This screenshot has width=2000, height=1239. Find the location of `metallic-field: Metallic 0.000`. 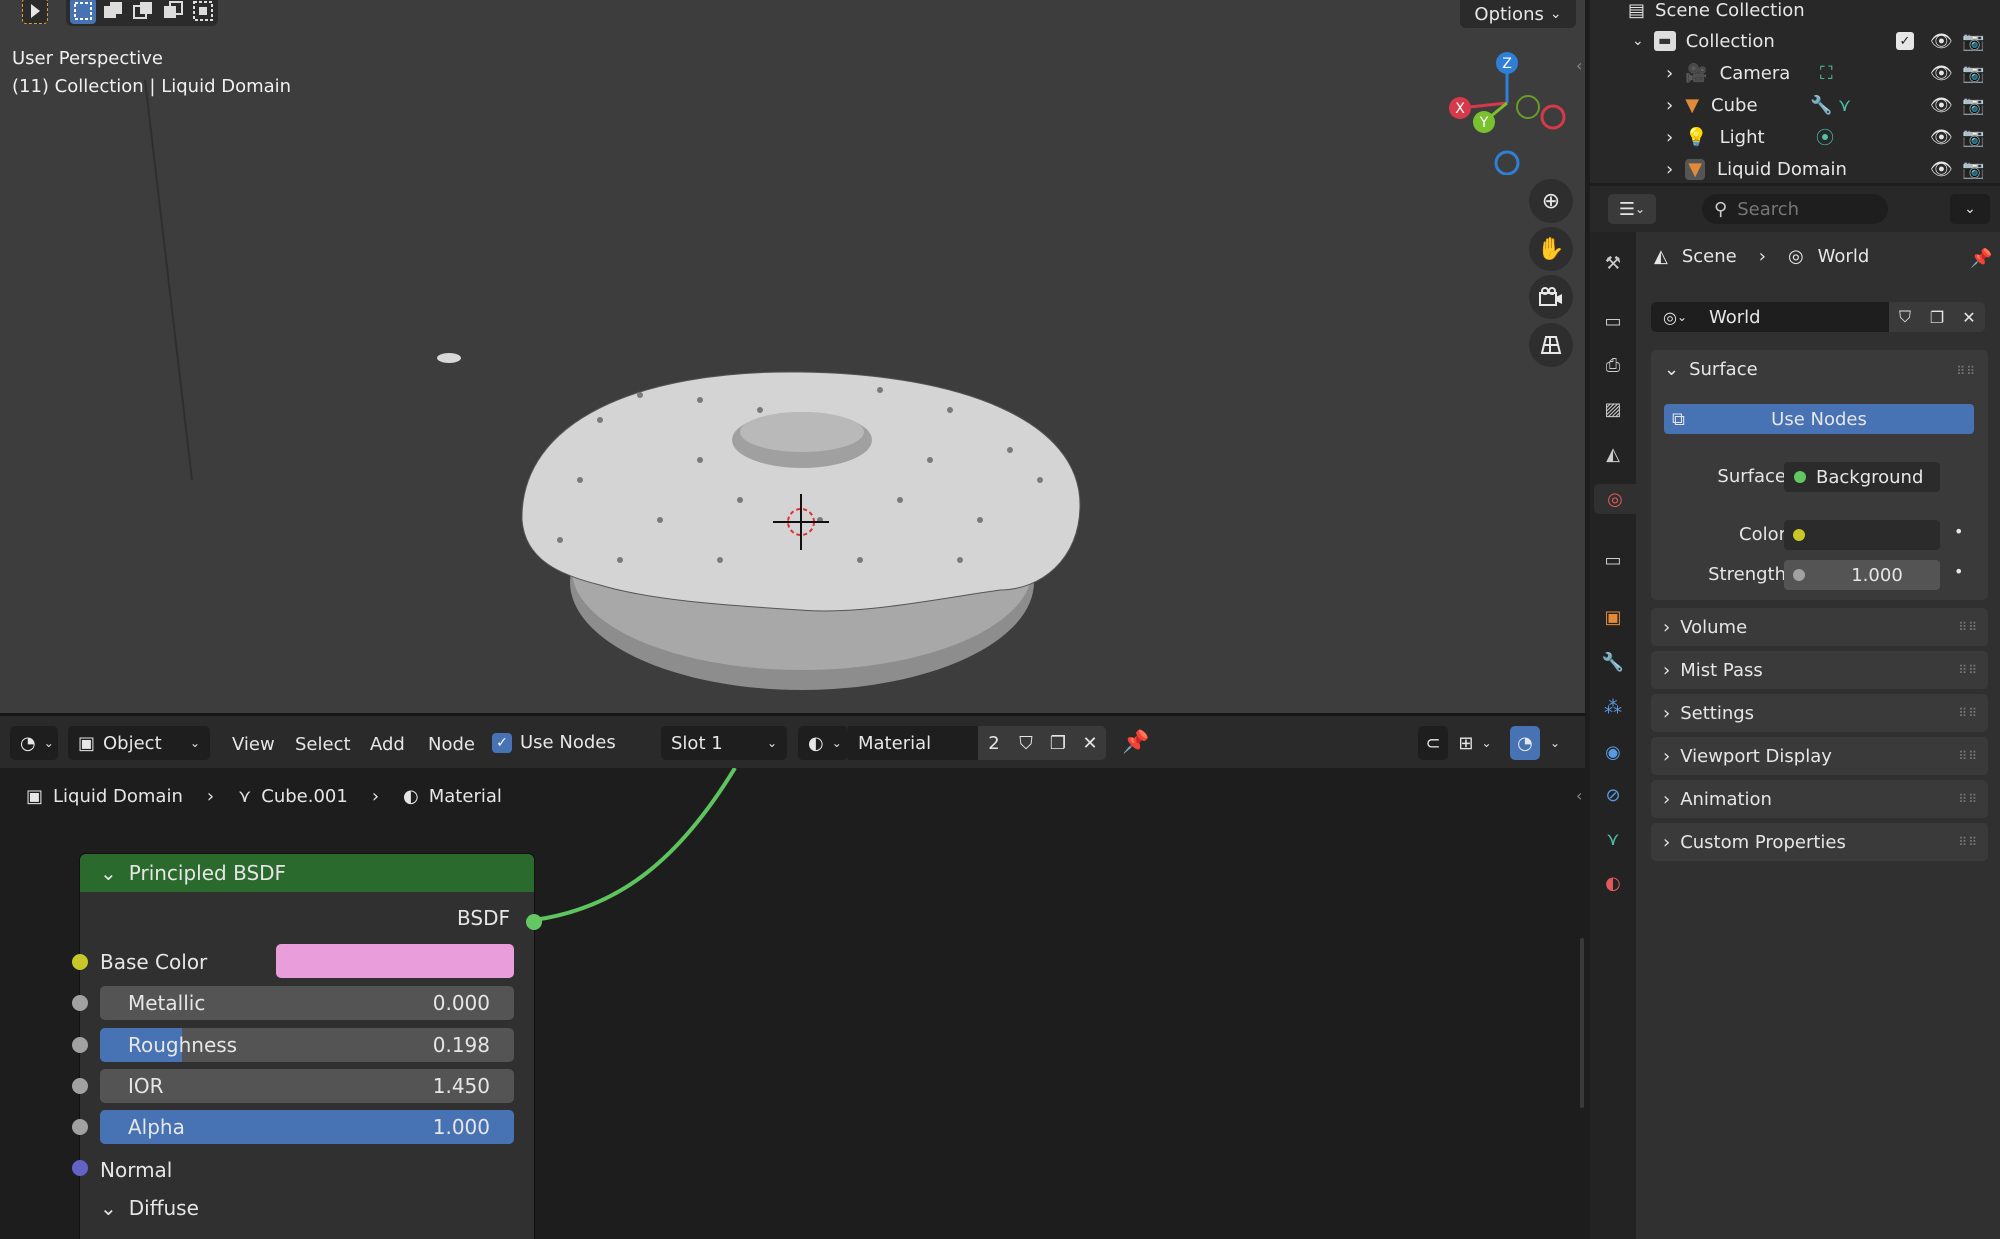

metallic-field: Metallic 0.000 is located at coordinates (307, 1003).